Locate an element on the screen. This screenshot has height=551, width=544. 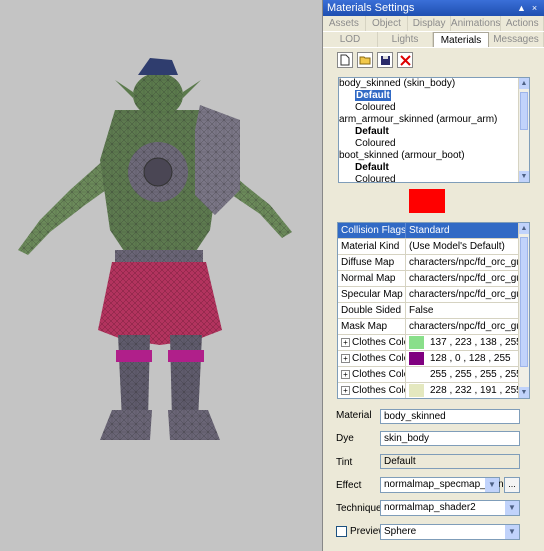
property-row: +Clothes Colour 137 , 223 , 138 , 255 is located at coordinates (433, 343).